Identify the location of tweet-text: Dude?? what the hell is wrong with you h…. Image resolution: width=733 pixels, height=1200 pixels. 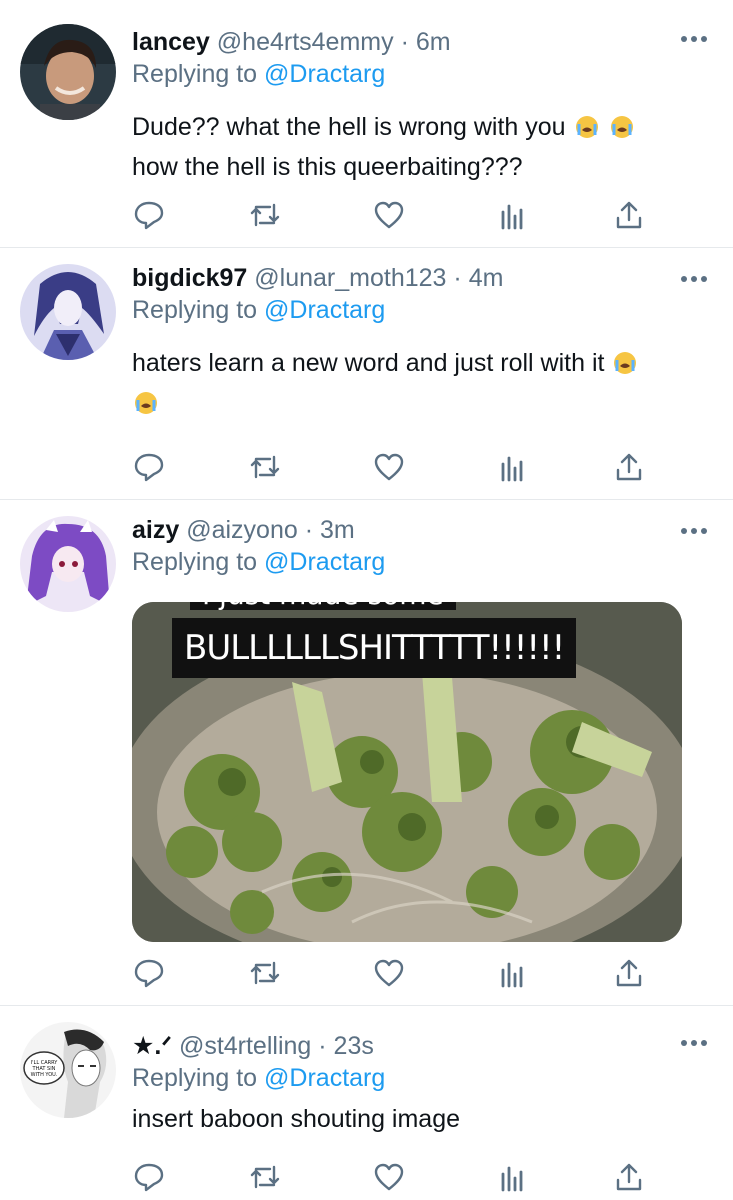
(414, 147).